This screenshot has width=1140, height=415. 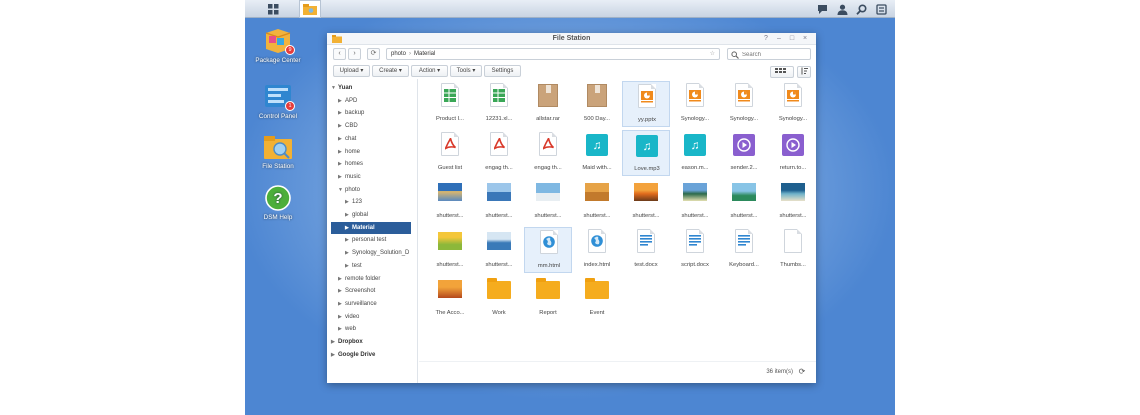 What do you see at coordinates (398, 54) in the screenshot?
I see `path-segment-photo: photo` at bounding box center [398, 54].